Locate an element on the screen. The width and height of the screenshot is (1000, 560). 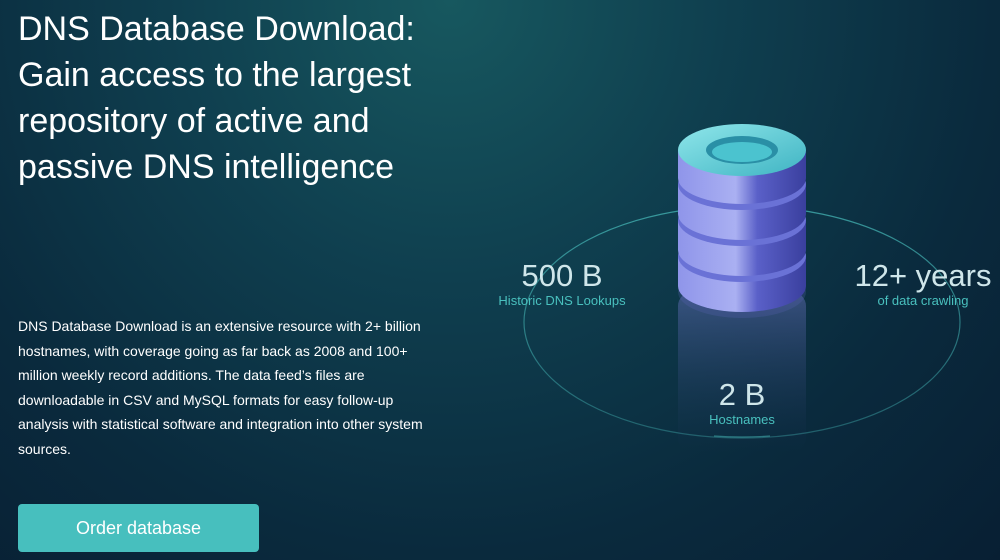
stat-historic-lookups: 500 B Historic DNS Lookups is located at coordinates (562, 284).